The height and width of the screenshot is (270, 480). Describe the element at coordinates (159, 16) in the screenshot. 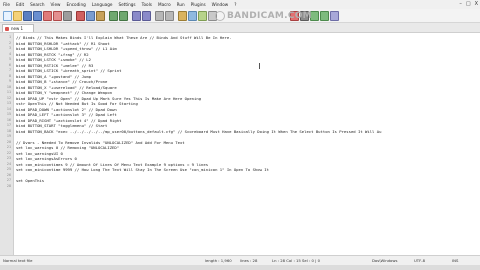

I see `zoom-in-icon` at that location.